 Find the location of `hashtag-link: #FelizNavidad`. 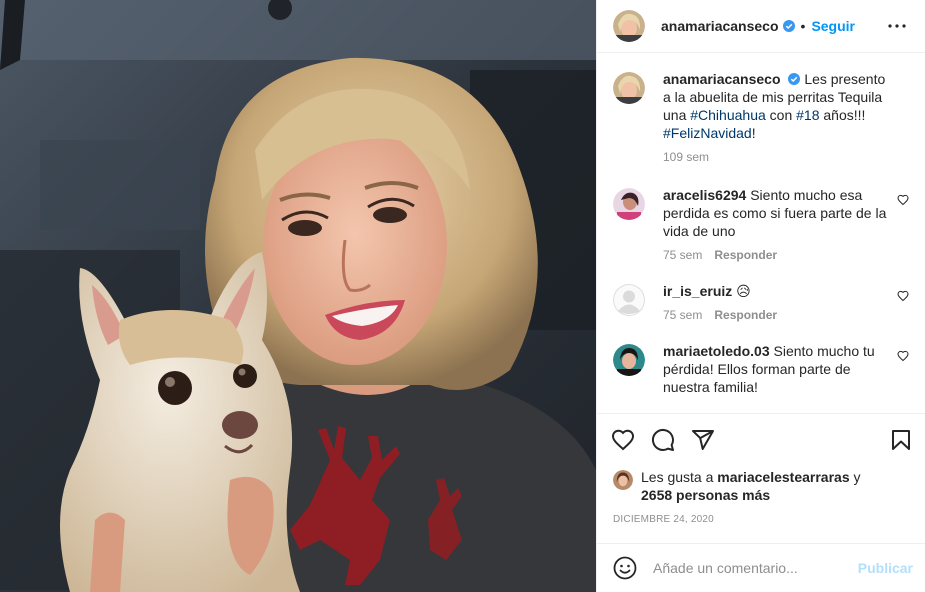

hashtag-link: #FelizNavidad is located at coordinates (707, 133).